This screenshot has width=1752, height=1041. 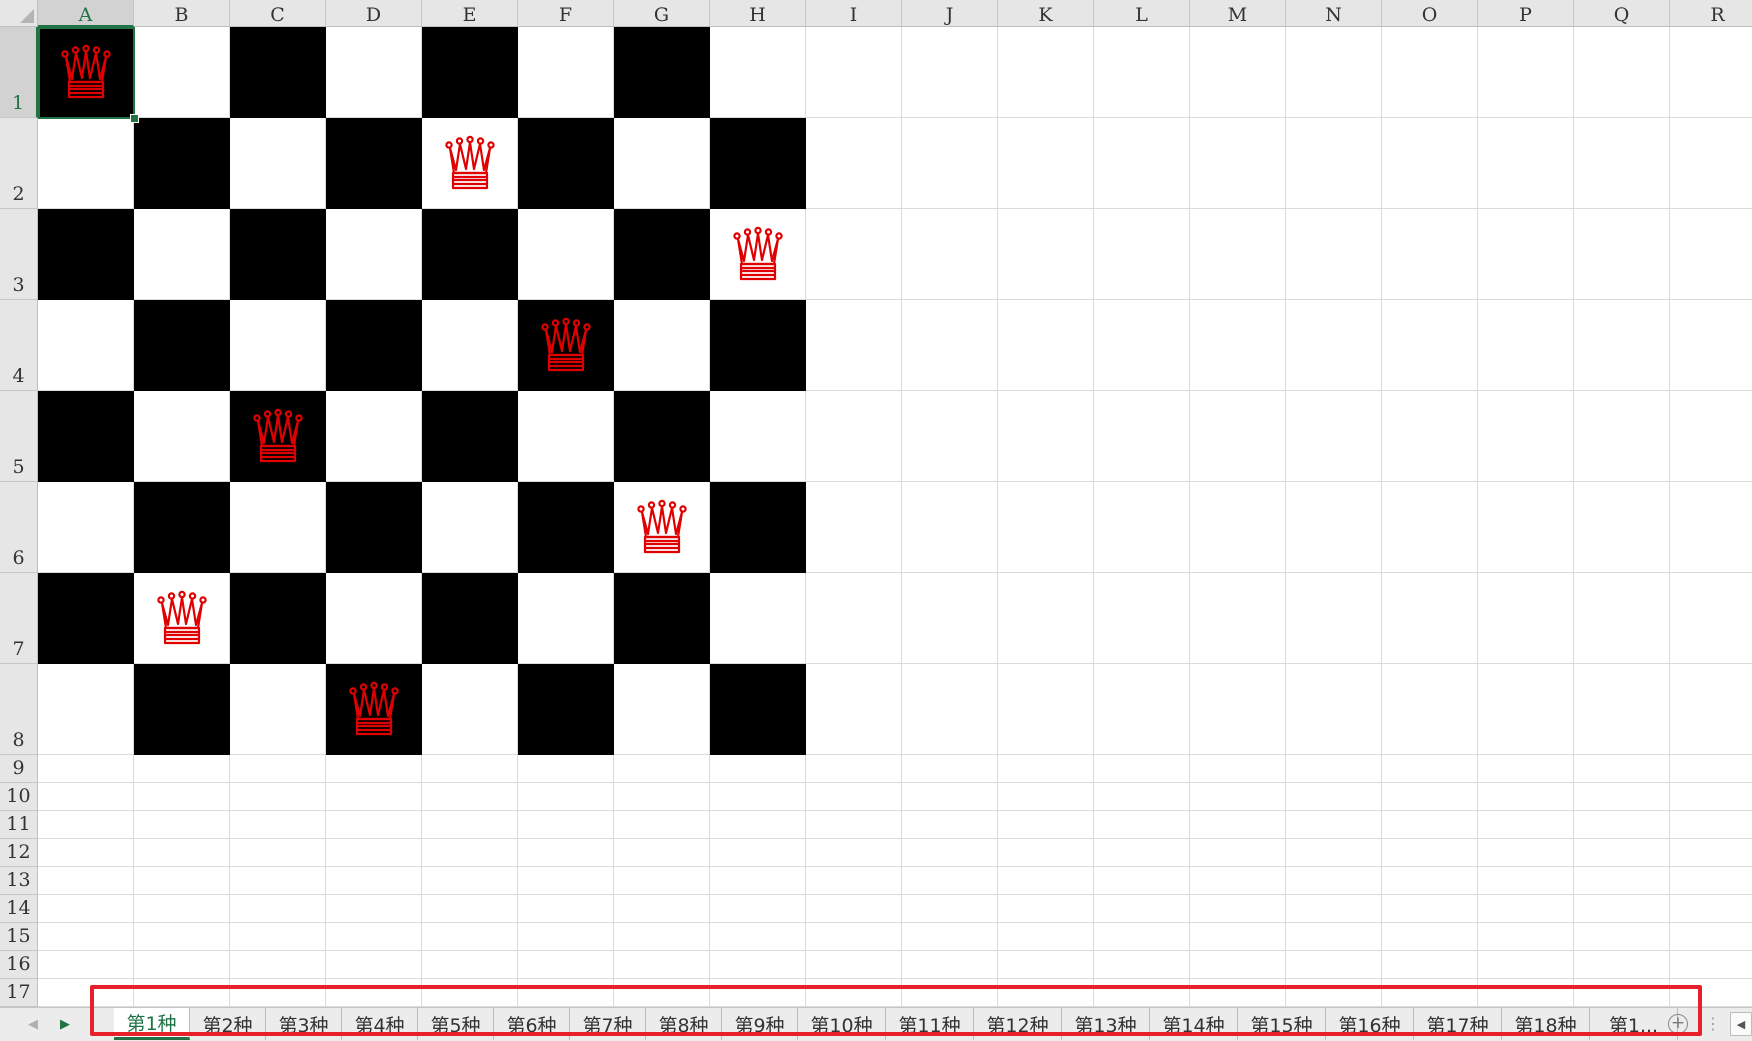 I want to click on sheet-tab: 第4种, so click(x=380, y=1024).